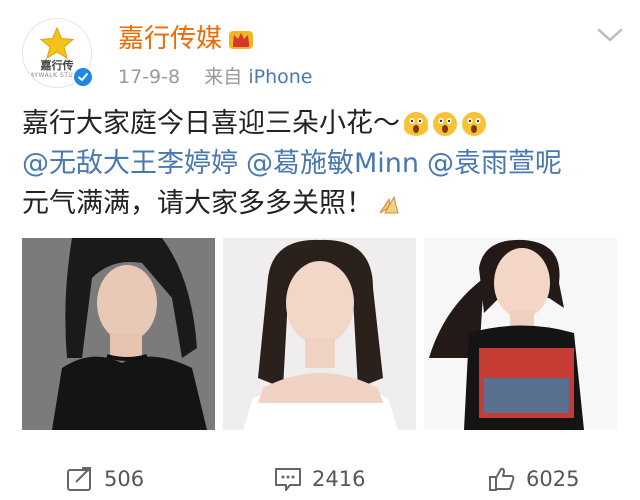 The width and height of the screenshot is (640, 500). I want to click on mention-link: @无敌大王李婷婷, so click(130, 164).